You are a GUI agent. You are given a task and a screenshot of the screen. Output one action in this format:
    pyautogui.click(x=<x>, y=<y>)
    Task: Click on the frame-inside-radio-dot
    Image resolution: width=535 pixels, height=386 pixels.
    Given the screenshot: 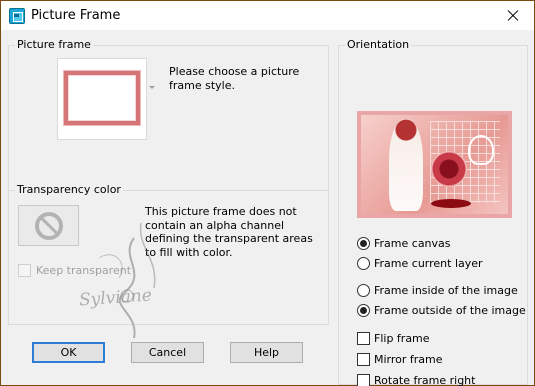 What is the action you would take?
    pyautogui.click(x=363, y=290)
    